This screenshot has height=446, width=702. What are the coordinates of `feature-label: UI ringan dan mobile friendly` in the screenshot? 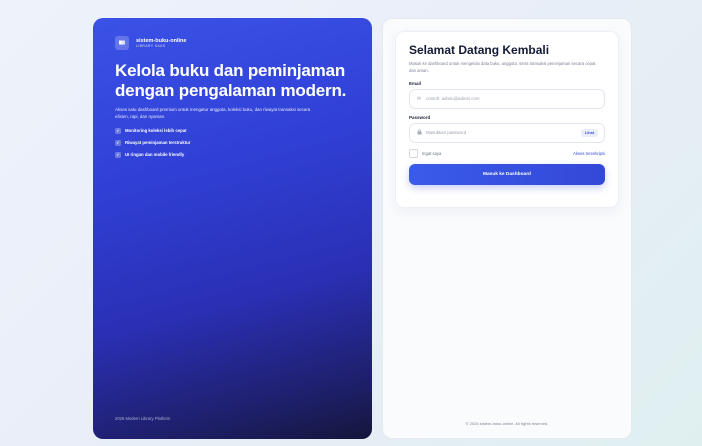 It's located at (155, 155).